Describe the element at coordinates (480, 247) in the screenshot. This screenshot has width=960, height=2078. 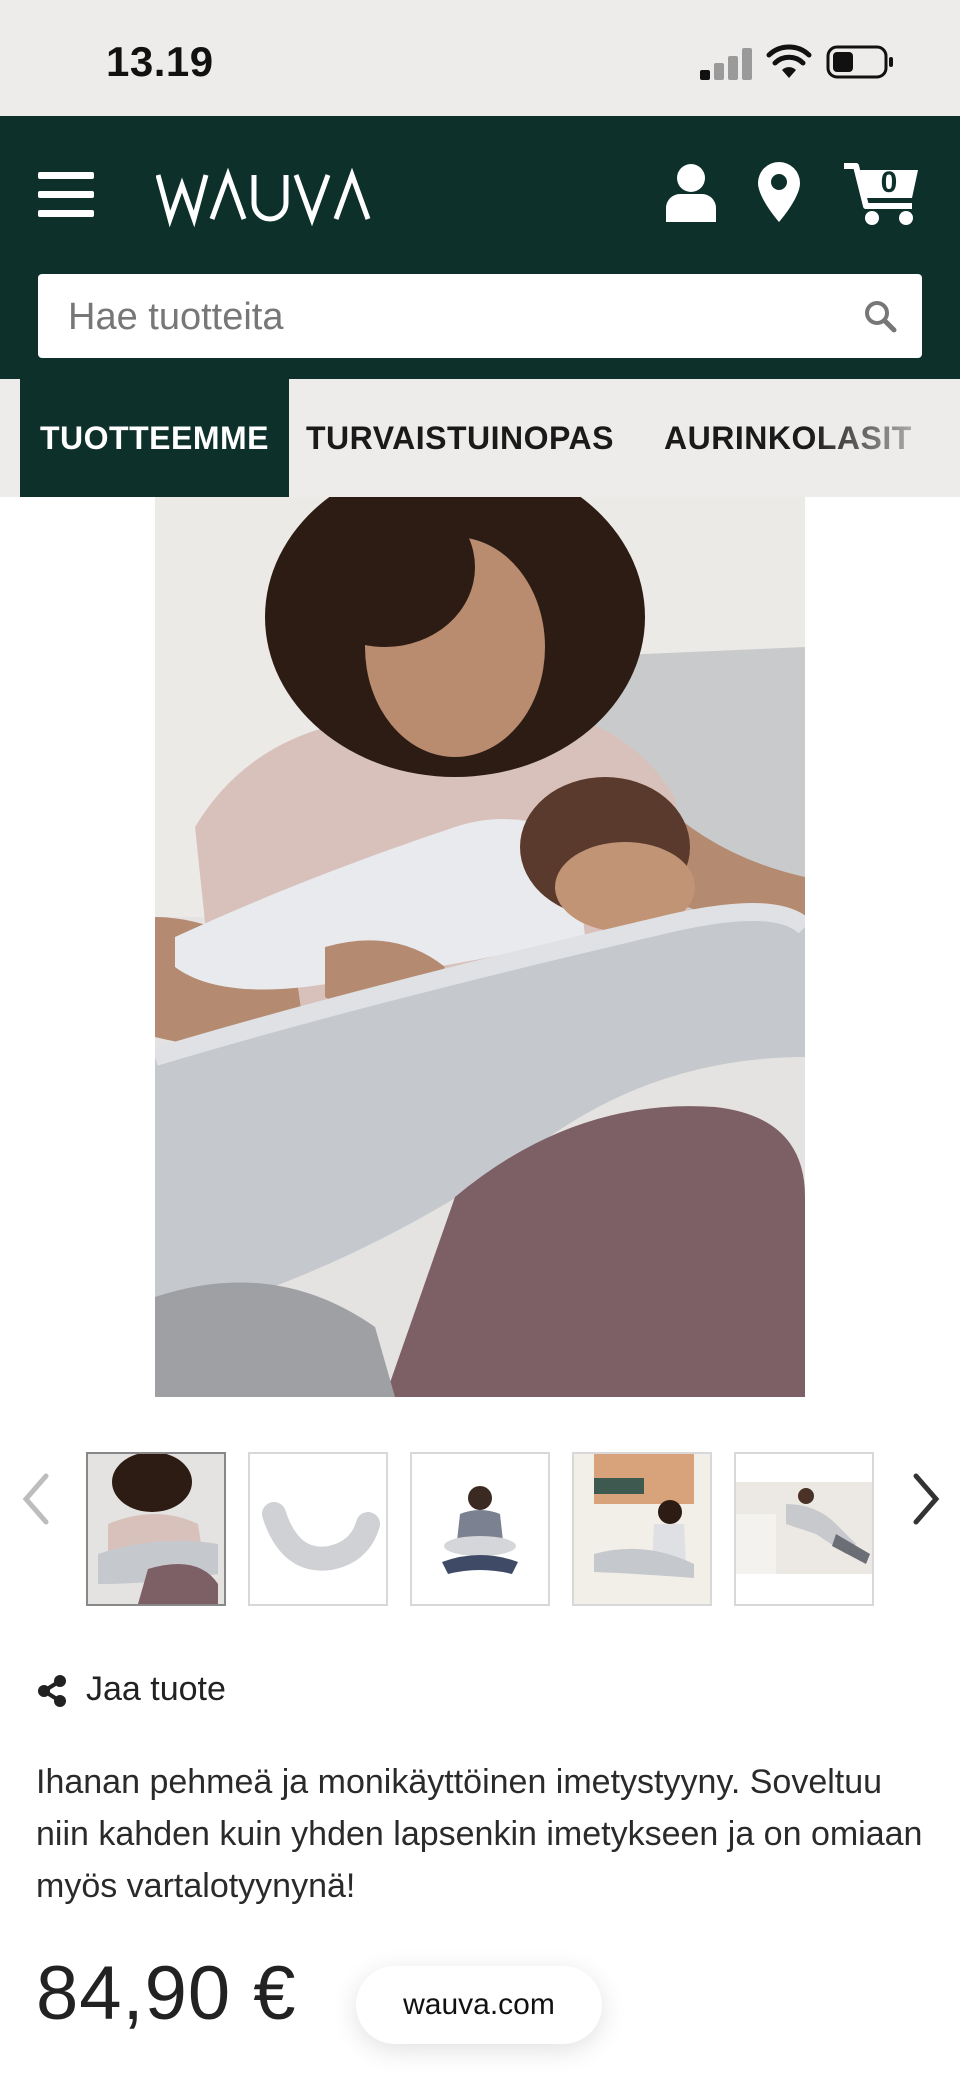
I see `site-header: 0` at that location.